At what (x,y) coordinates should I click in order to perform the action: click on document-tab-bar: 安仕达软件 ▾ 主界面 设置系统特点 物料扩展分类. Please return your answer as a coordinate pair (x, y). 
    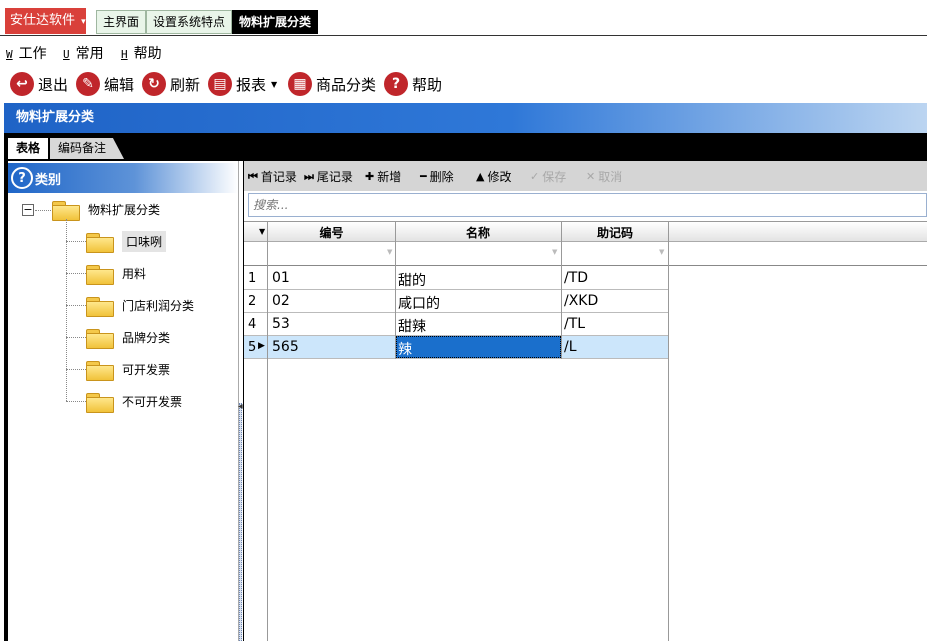
    Looking at the image, I should click on (463, 18).